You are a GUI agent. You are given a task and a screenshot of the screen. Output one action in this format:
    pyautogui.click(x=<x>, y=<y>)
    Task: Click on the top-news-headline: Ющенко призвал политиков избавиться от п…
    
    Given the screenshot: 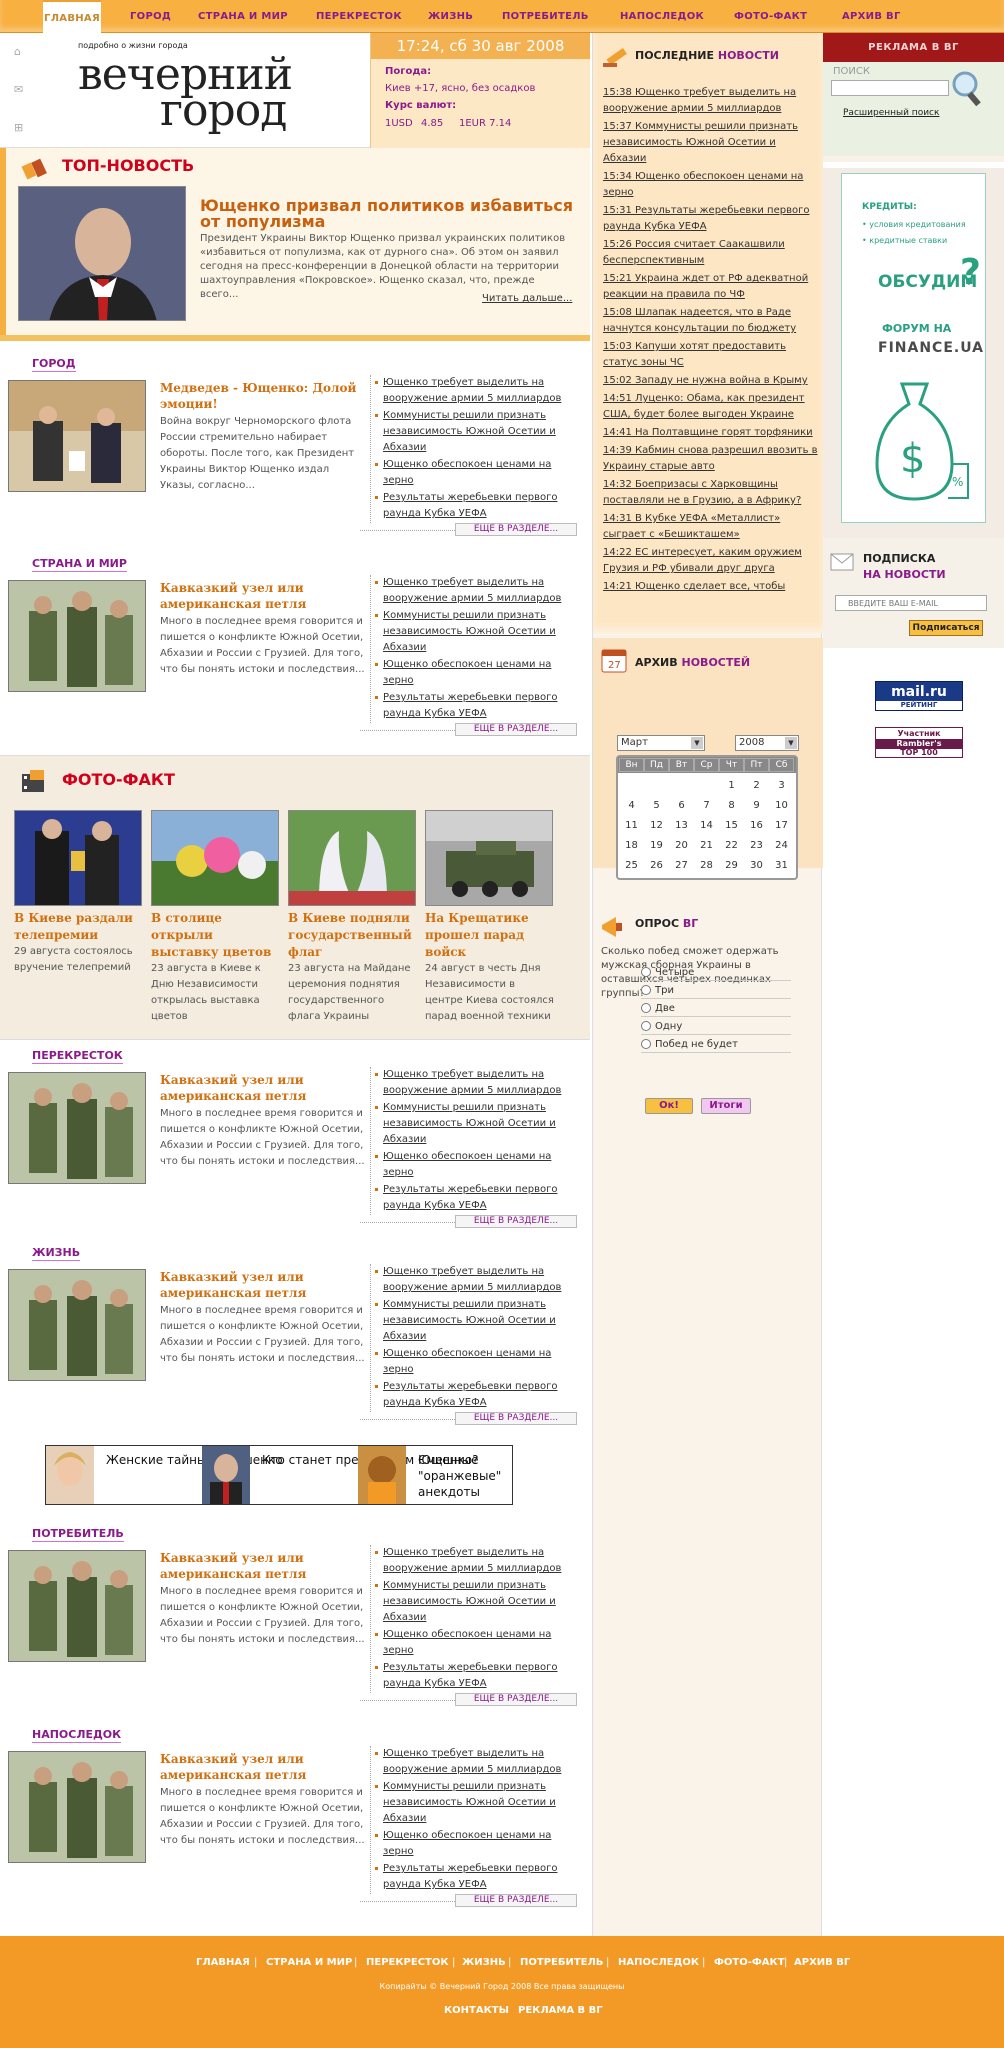 What is the action you would take?
    pyautogui.click(x=390, y=214)
    